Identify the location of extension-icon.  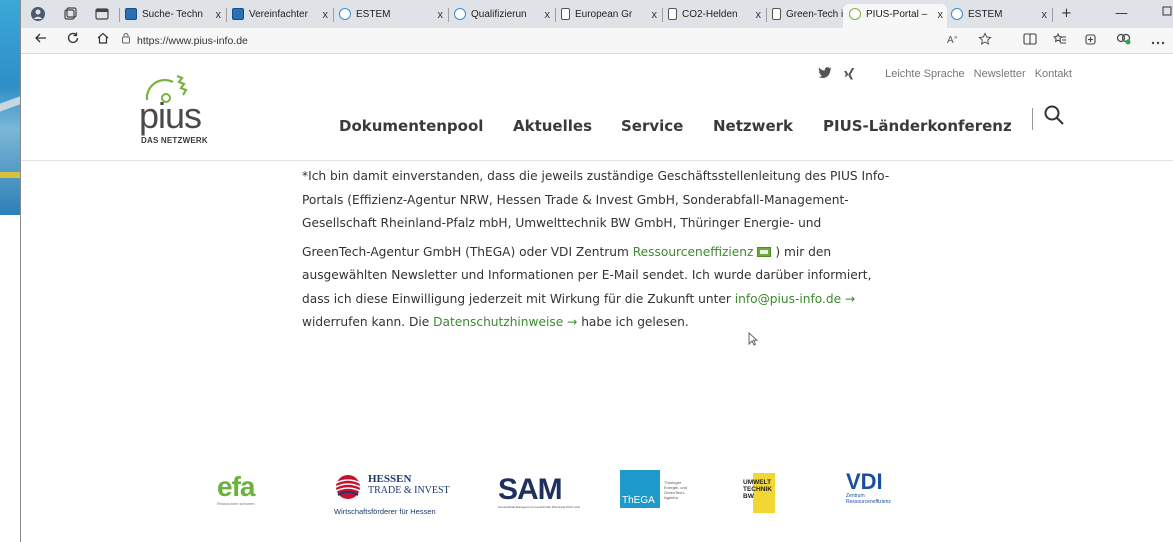
(1124, 41).